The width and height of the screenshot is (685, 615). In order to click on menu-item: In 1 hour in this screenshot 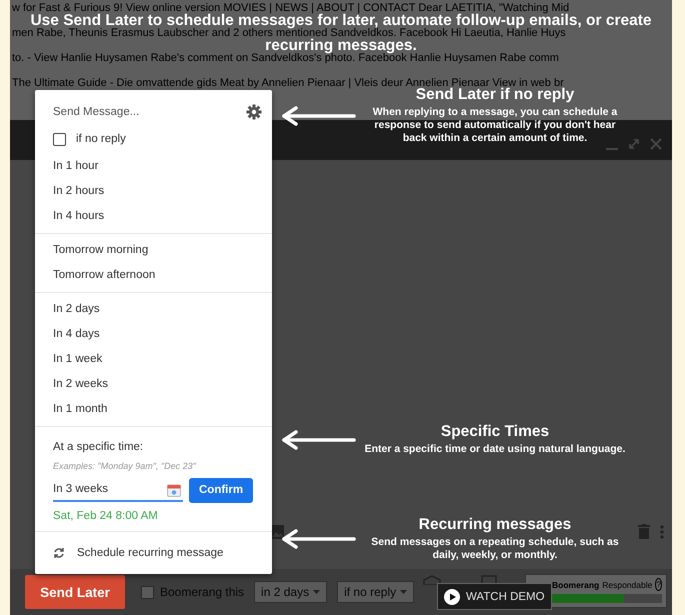, I will do `click(75, 166)`.